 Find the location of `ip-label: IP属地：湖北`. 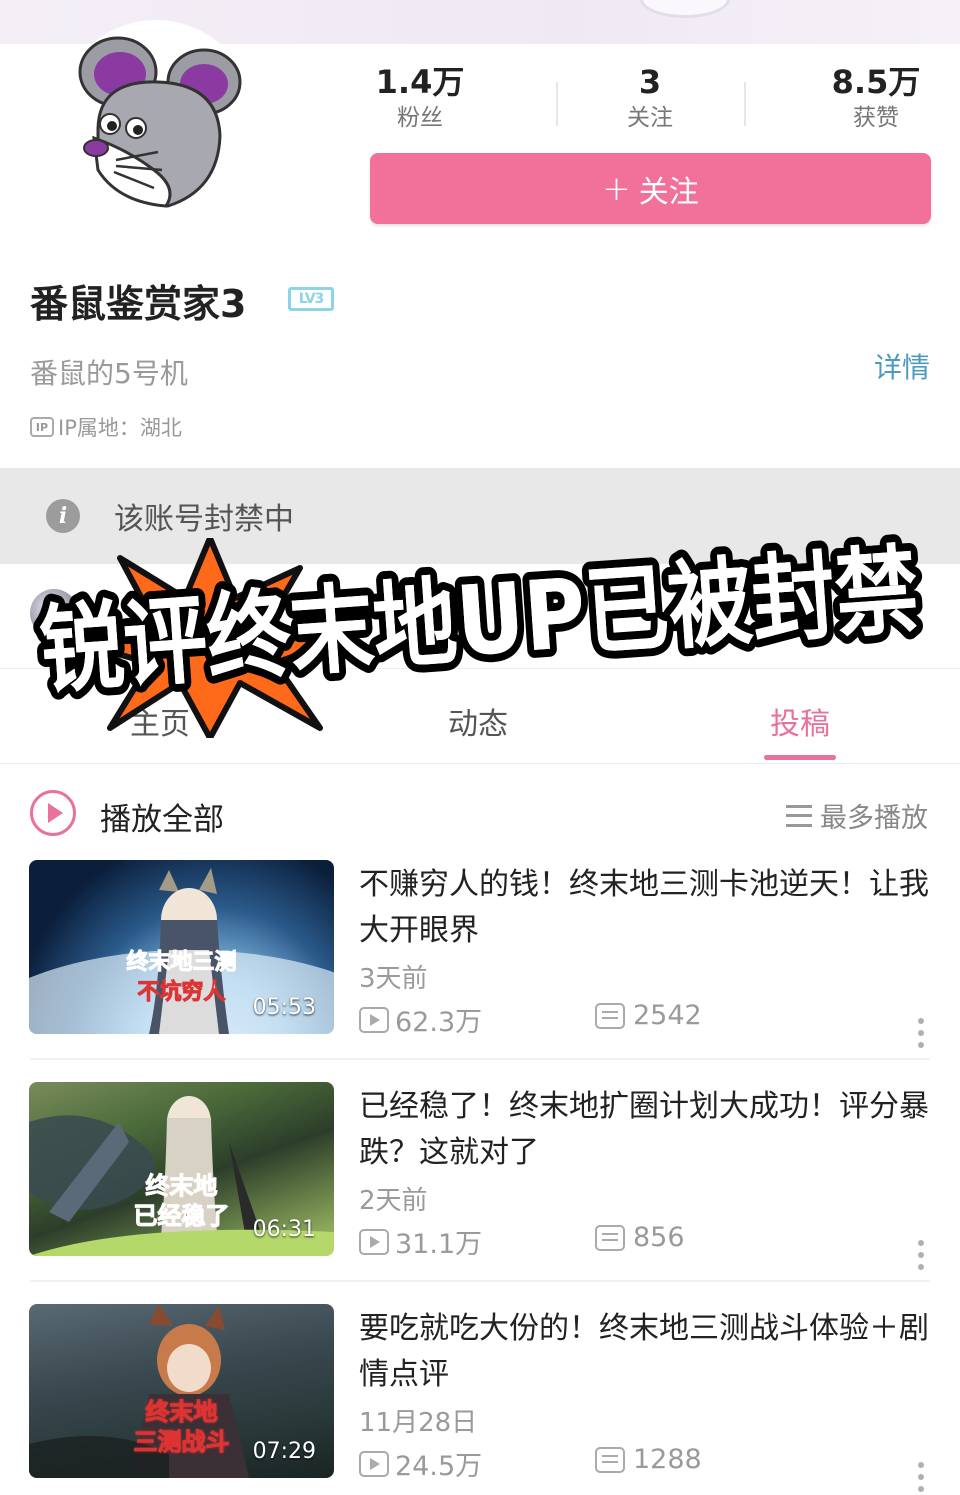

ip-label: IP属地：湖北 is located at coordinates (120, 428).